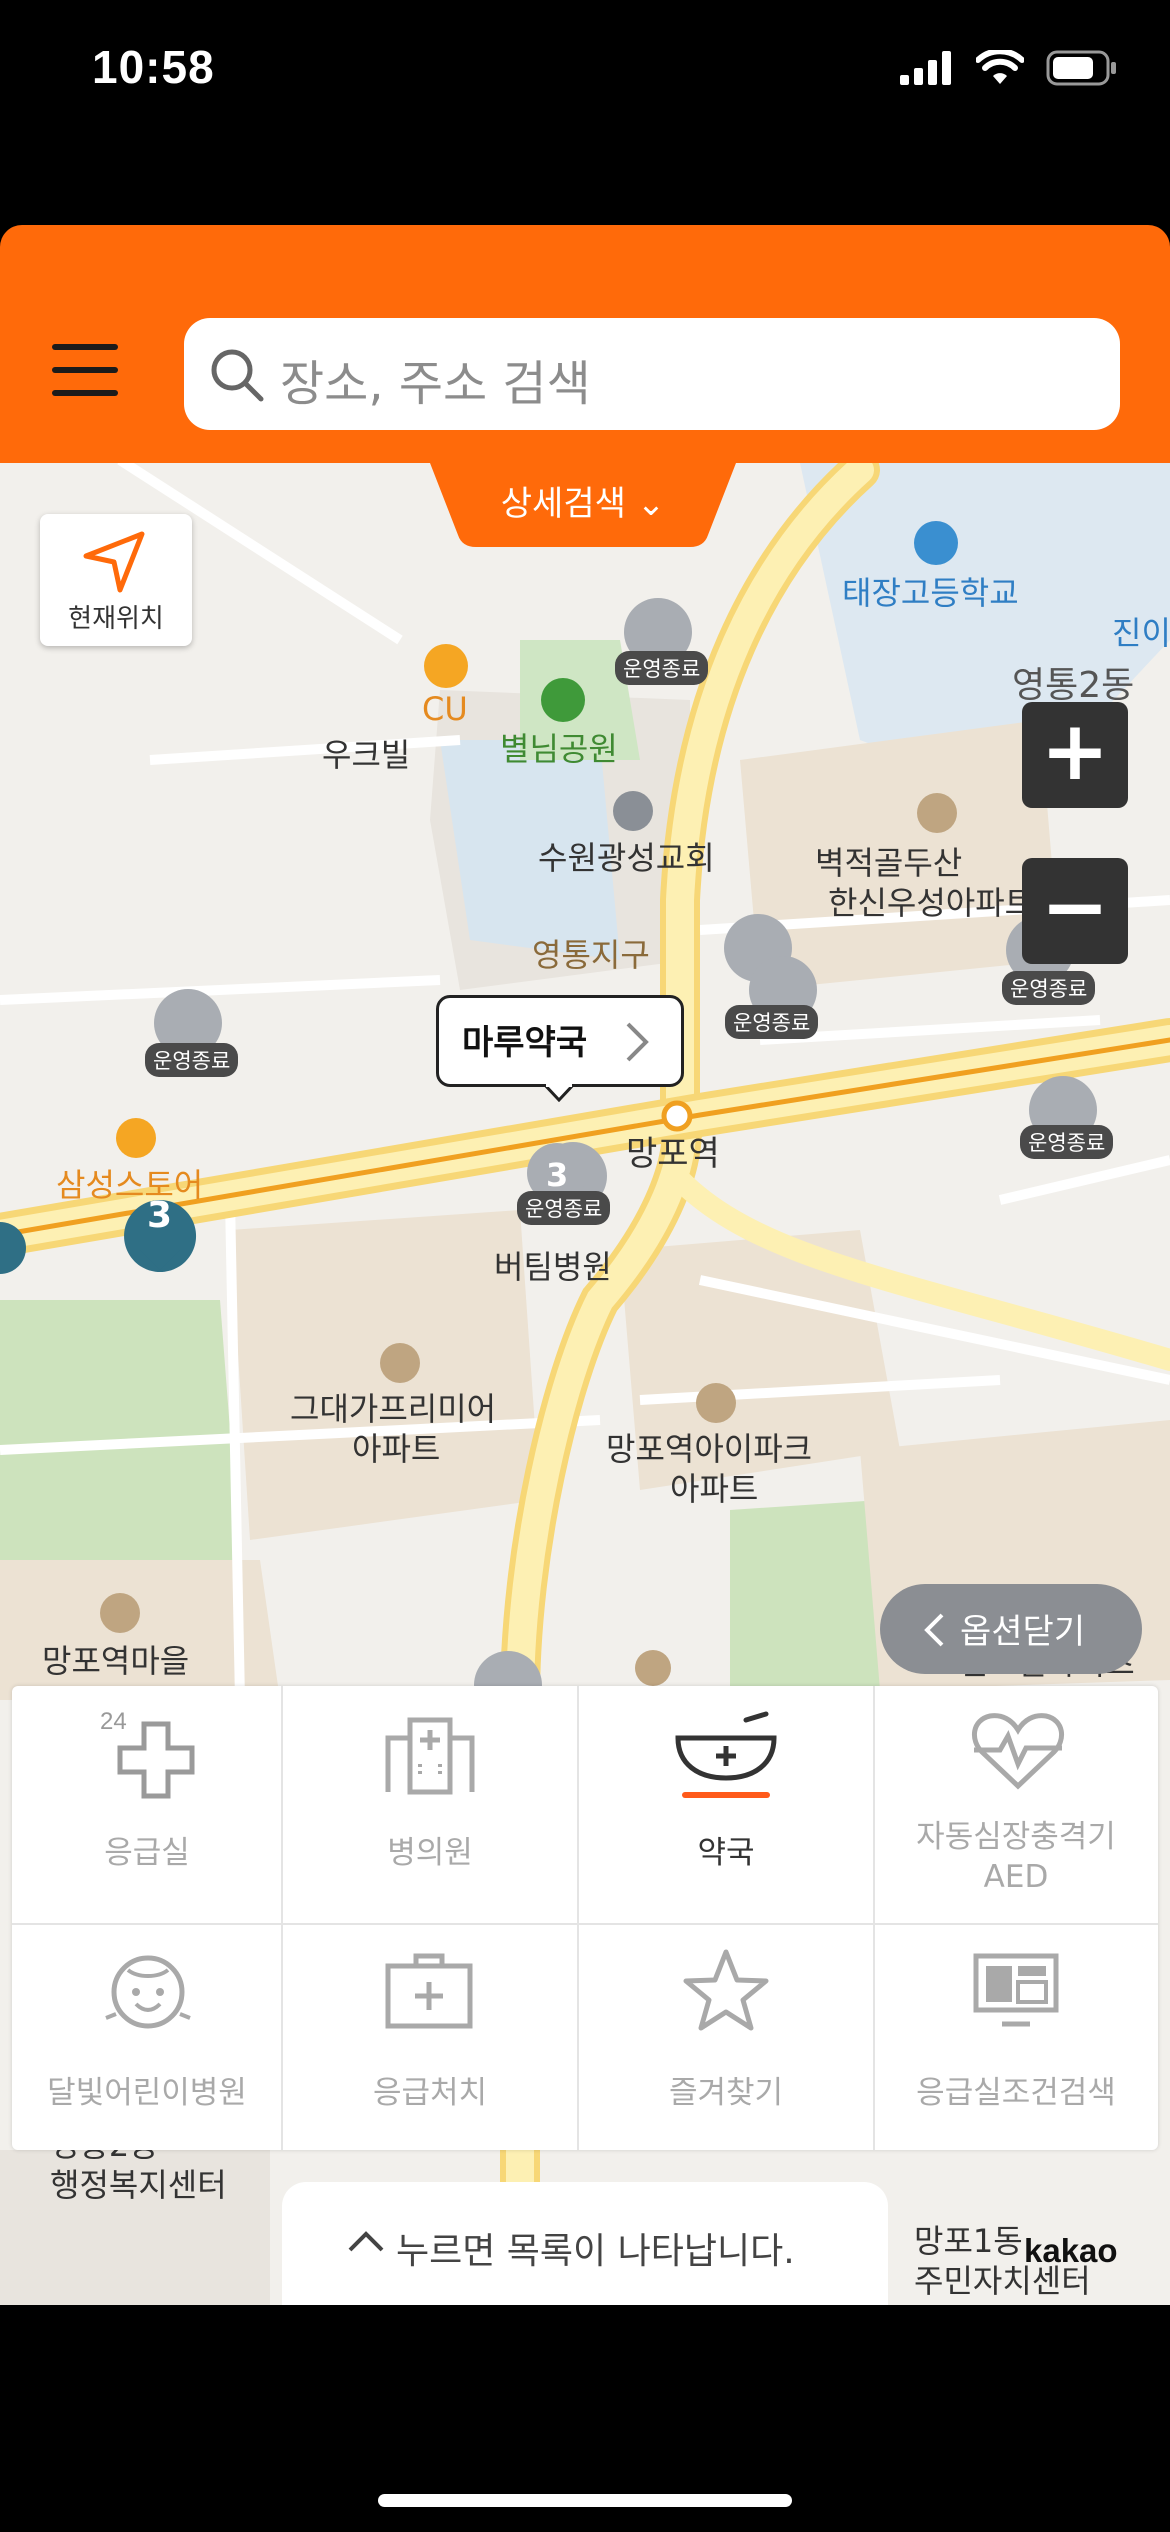  I want to click on battery-icon, so click(1081, 68).